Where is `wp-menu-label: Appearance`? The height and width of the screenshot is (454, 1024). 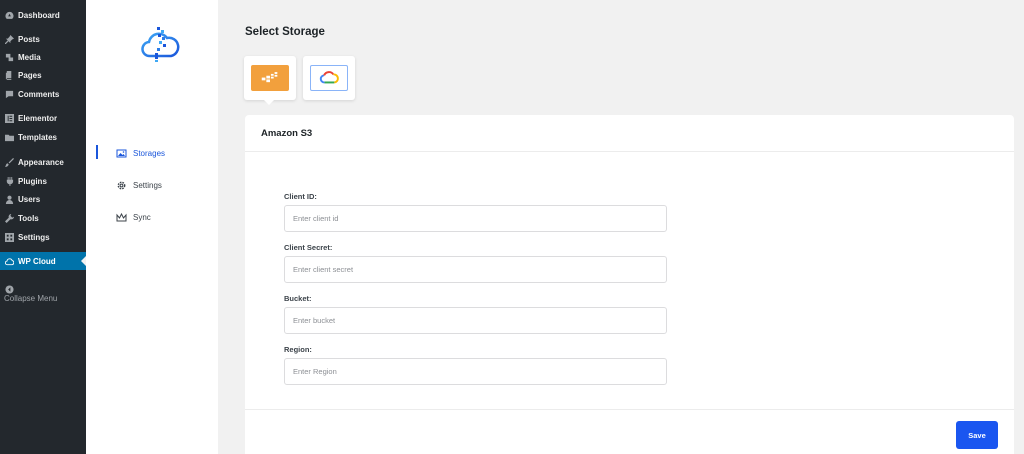
wp-menu-label: Appearance is located at coordinates (41, 162).